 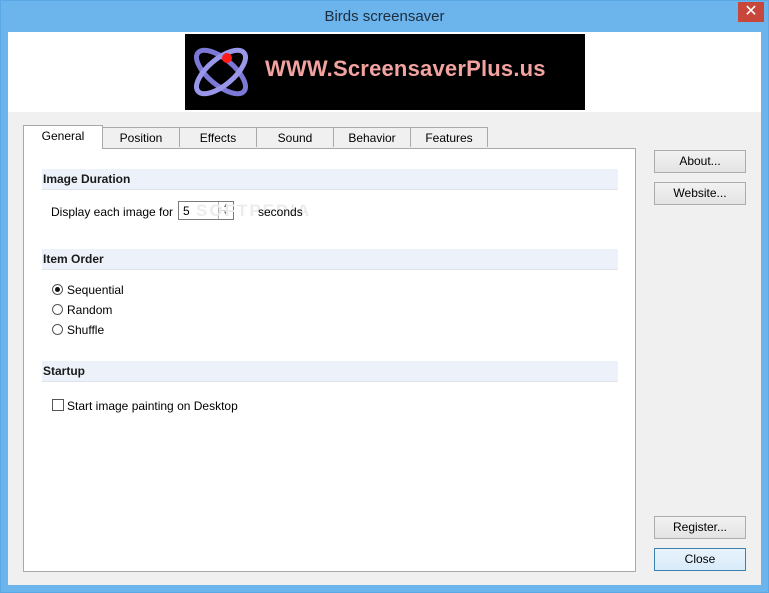 What do you see at coordinates (95, 290) in the screenshot?
I see `radio-sequential-label: Sequential` at bounding box center [95, 290].